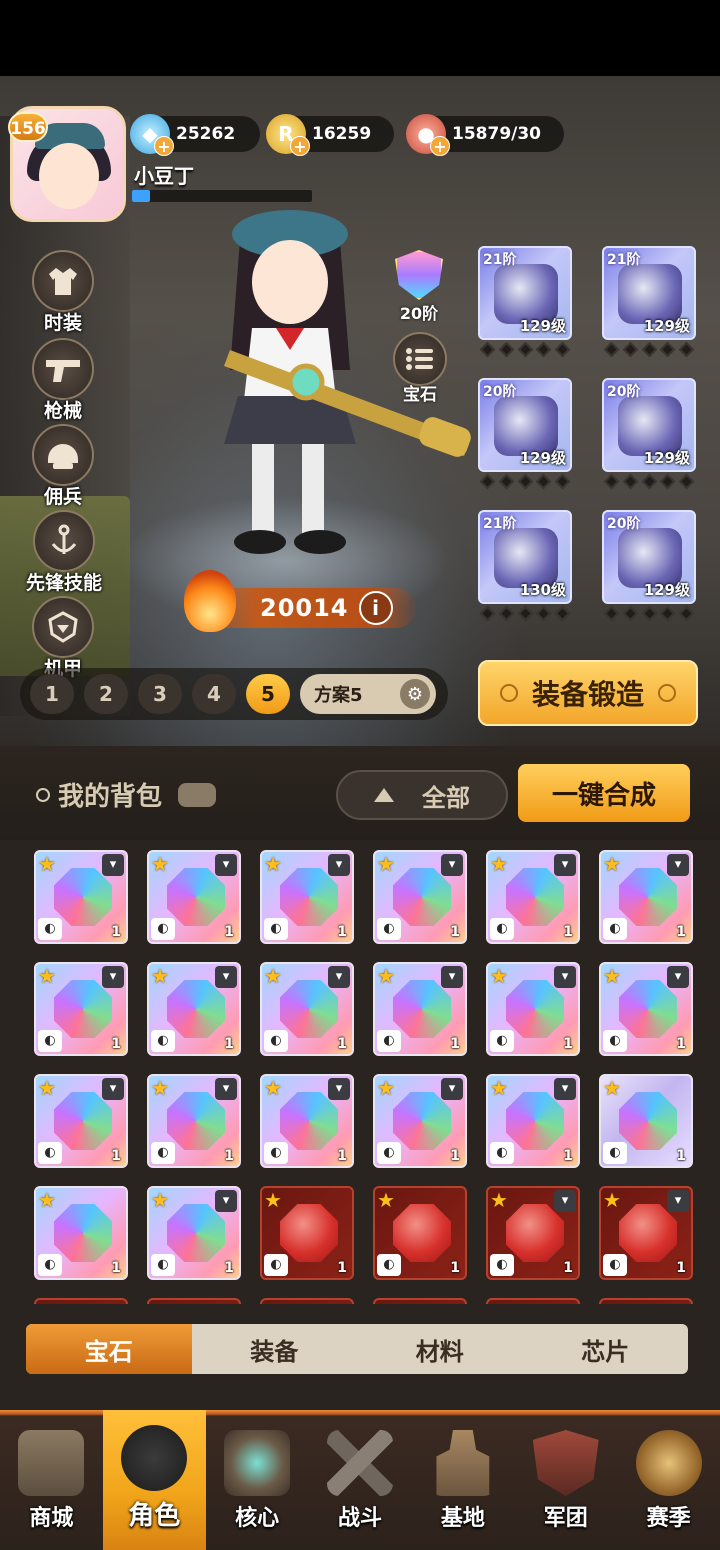 The height and width of the screenshot is (1550, 720). What do you see at coordinates (360, 1518) in the screenshot?
I see `nav-label: 战斗` at bounding box center [360, 1518].